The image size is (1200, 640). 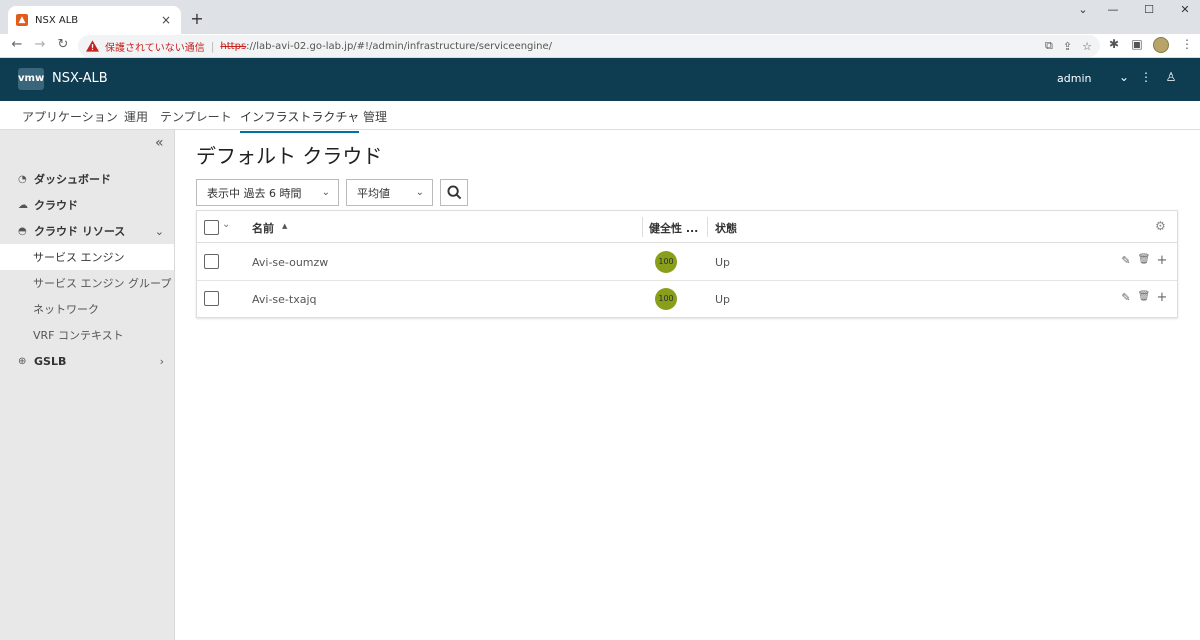 What do you see at coordinates (1083, 9) in the screenshot?
I see `tab-search-icon: ⌄` at bounding box center [1083, 9].